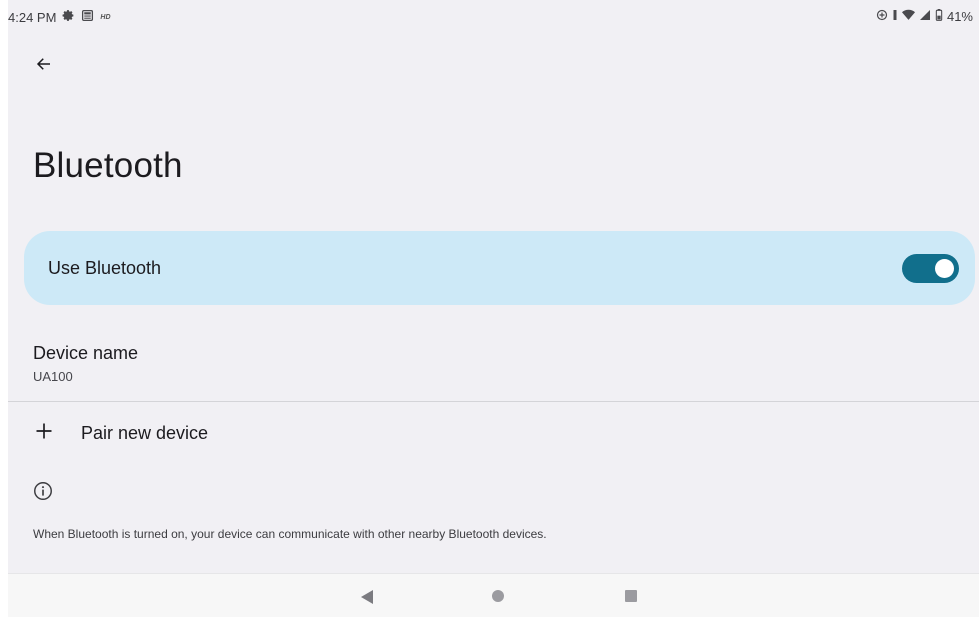 The width and height of the screenshot is (979, 617). I want to click on back-arrow-icon, so click(43, 64).